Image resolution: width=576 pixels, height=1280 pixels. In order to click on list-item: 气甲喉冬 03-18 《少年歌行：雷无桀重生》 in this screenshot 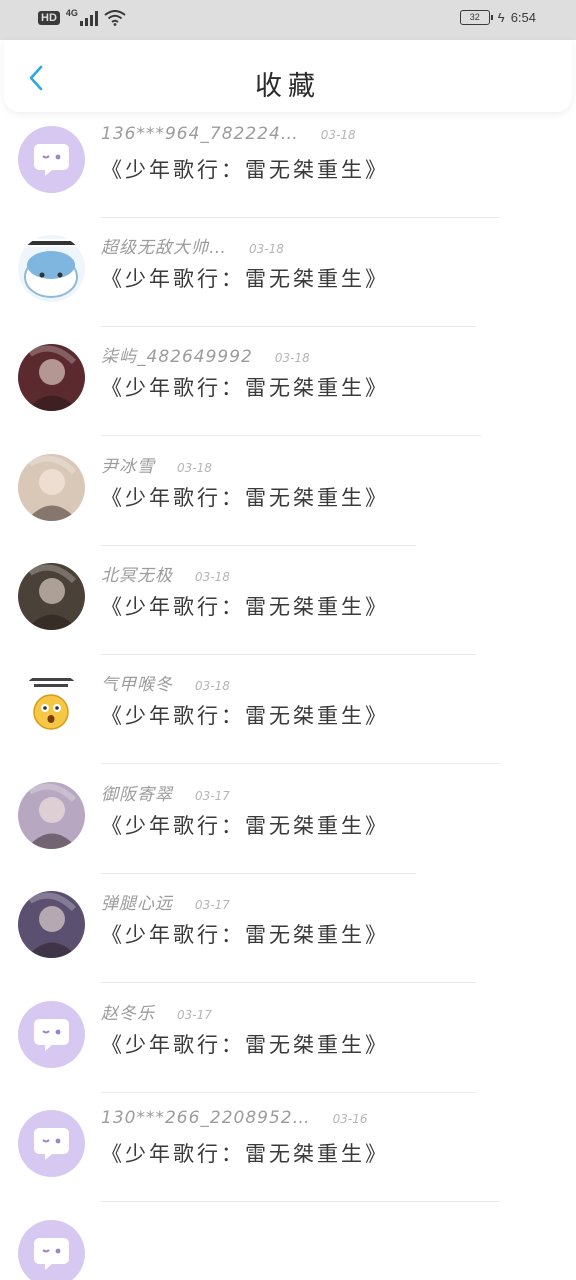, I will do `click(288, 714)`.